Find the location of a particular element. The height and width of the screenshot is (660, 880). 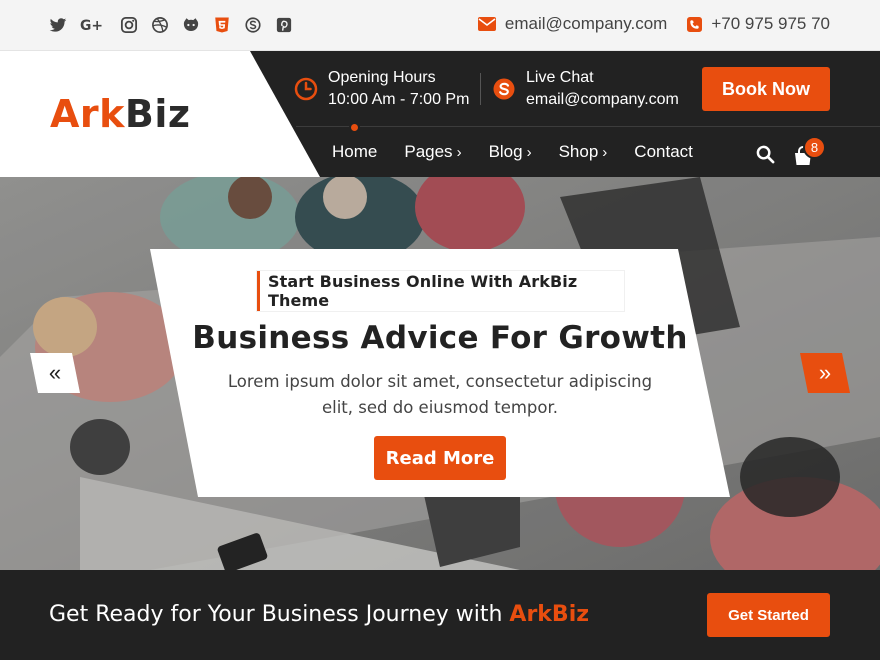

nav-item-pages: Pages › is located at coordinates (432, 152).